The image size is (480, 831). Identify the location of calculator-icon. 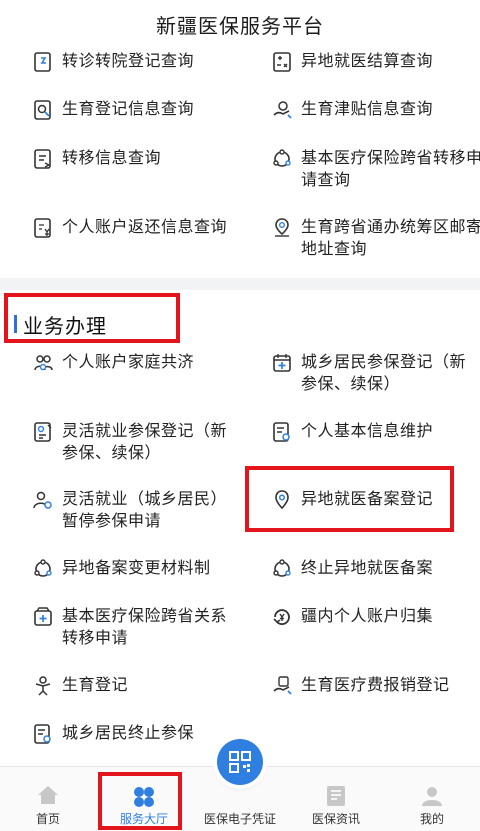
(282, 62).